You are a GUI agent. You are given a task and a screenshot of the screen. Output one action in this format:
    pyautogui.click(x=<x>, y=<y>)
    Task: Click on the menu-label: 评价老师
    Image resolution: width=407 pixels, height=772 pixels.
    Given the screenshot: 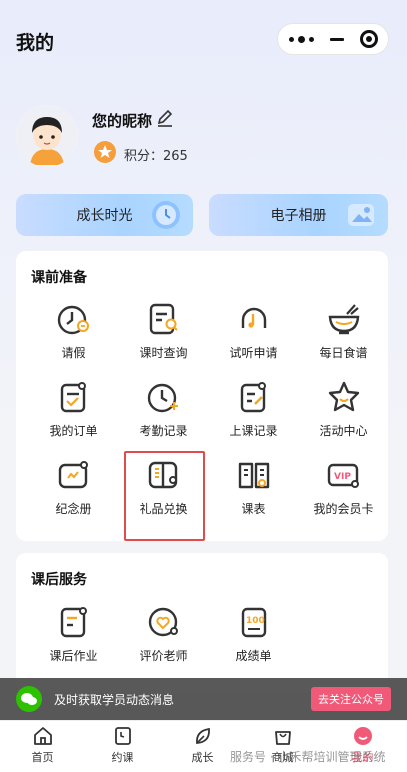 What is the action you would take?
    pyautogui.click(x=163, y=656)
    